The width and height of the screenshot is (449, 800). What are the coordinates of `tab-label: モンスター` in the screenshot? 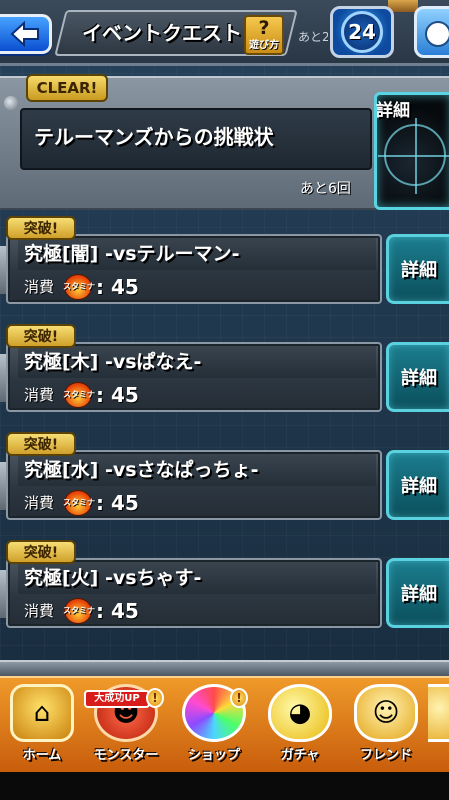 It's located at (126, 755).